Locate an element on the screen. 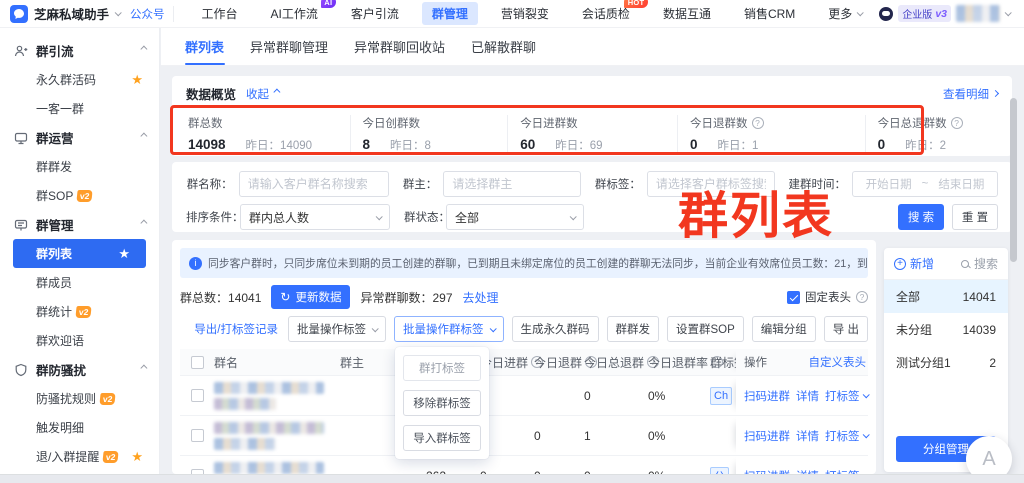 The height and width of the screenshot is (483, 1024). group-name-input is located at coordinates (313, 184).